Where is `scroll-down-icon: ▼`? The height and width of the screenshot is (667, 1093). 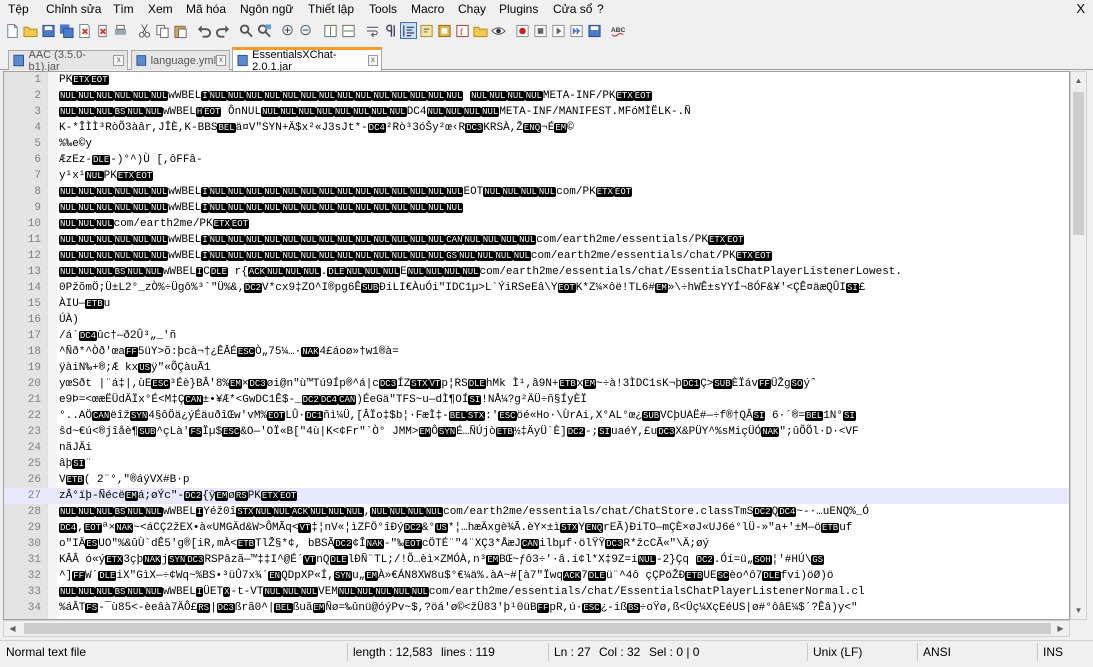 scroll-down-icon: ▼ is located at coordinates (1078, 610).